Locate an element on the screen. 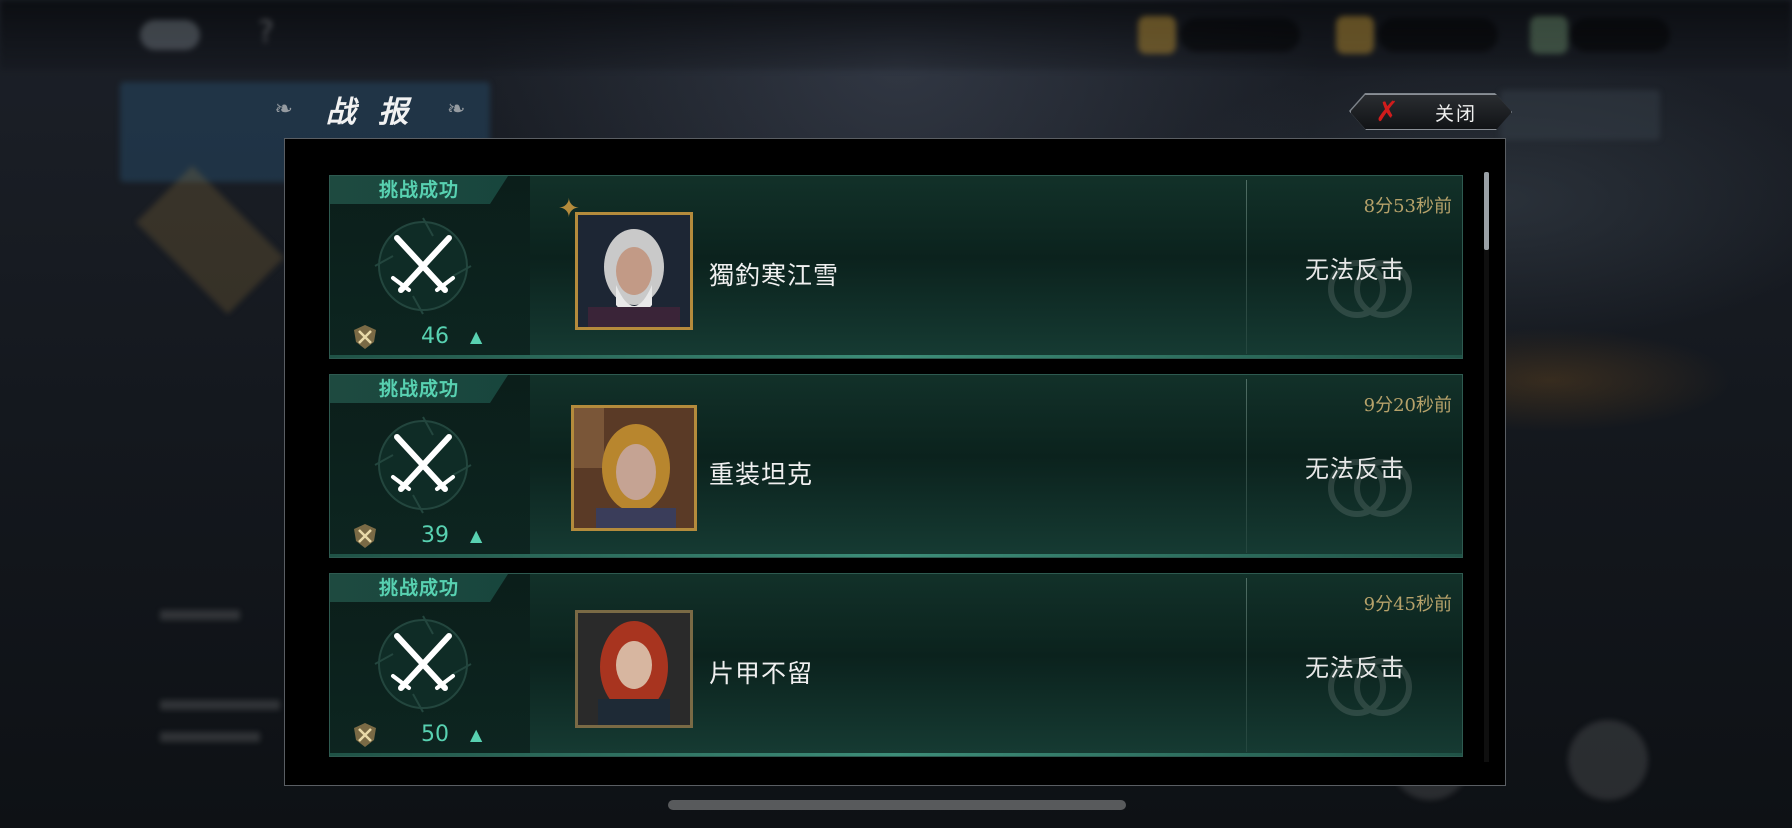  background-bottom-icon is located at coordinates (1608, 760).